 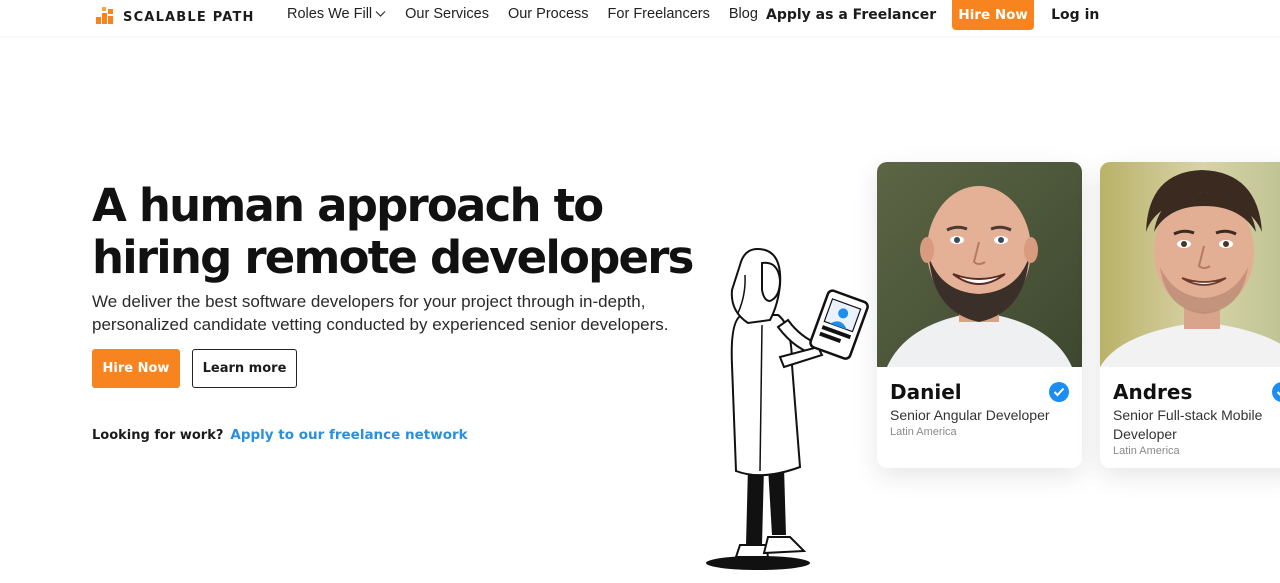 What do you see at coordinates (348, 435) in the screenshot?
I see `freelance-network-link: Apply to our freelance network` at bounding box center [348, 435].